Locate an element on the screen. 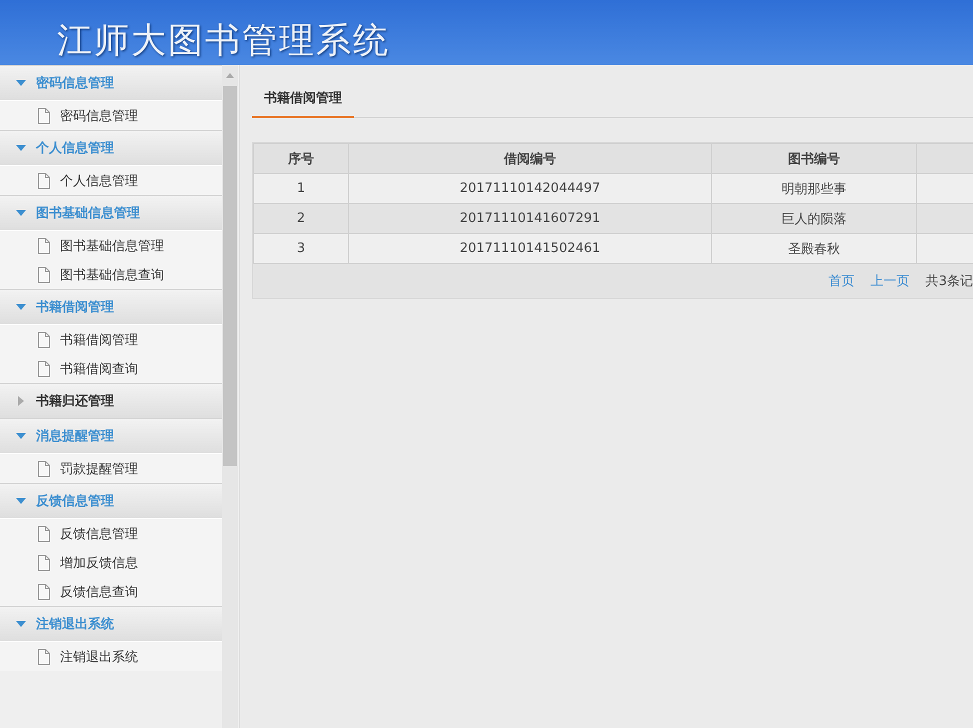  column-header: 图书编号 is located at coordinates (814, 159).